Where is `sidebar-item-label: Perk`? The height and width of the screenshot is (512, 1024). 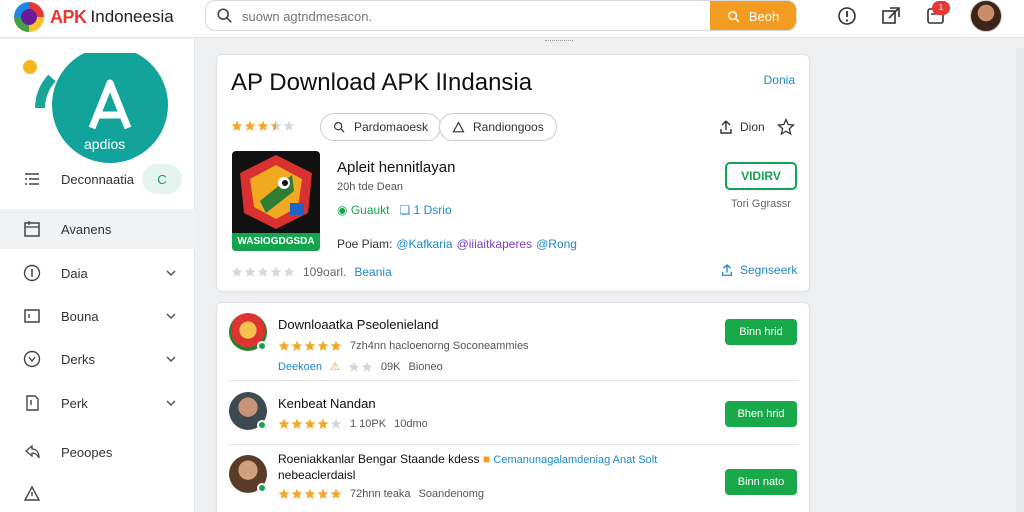
sidebar-item-label: Perk is located at coordinates (74, 403).